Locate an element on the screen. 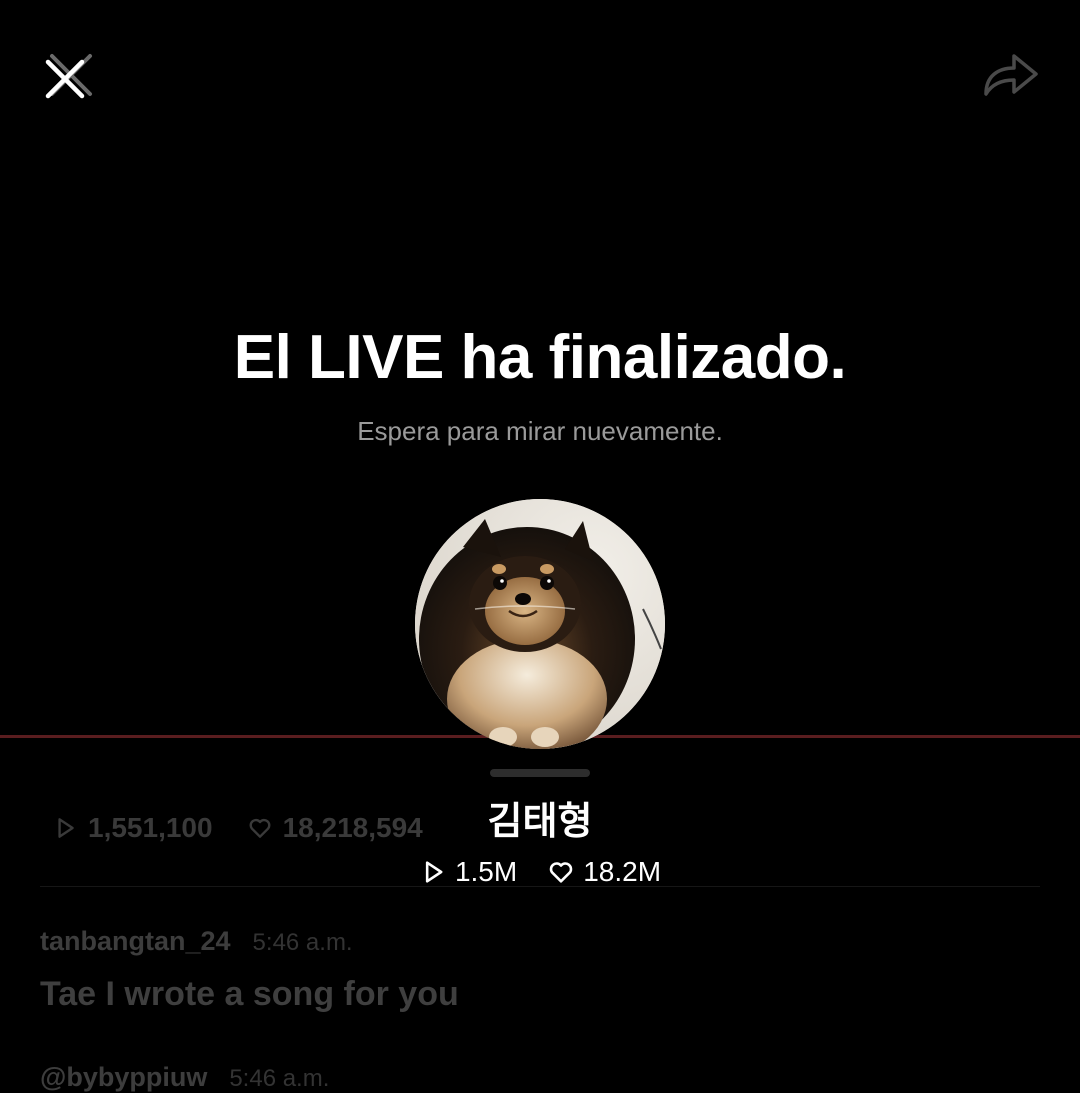 The image size is (1080, 1093). live-ended-title: El LIVE ha finalizado. is located at coordinates (540, 357).